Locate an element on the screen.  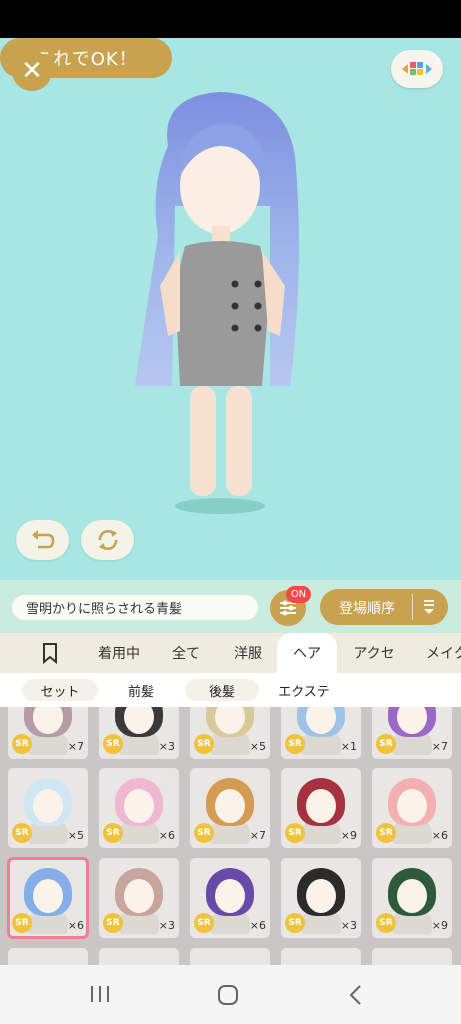
recent-apps-icon is located at coordinates (100, 994).